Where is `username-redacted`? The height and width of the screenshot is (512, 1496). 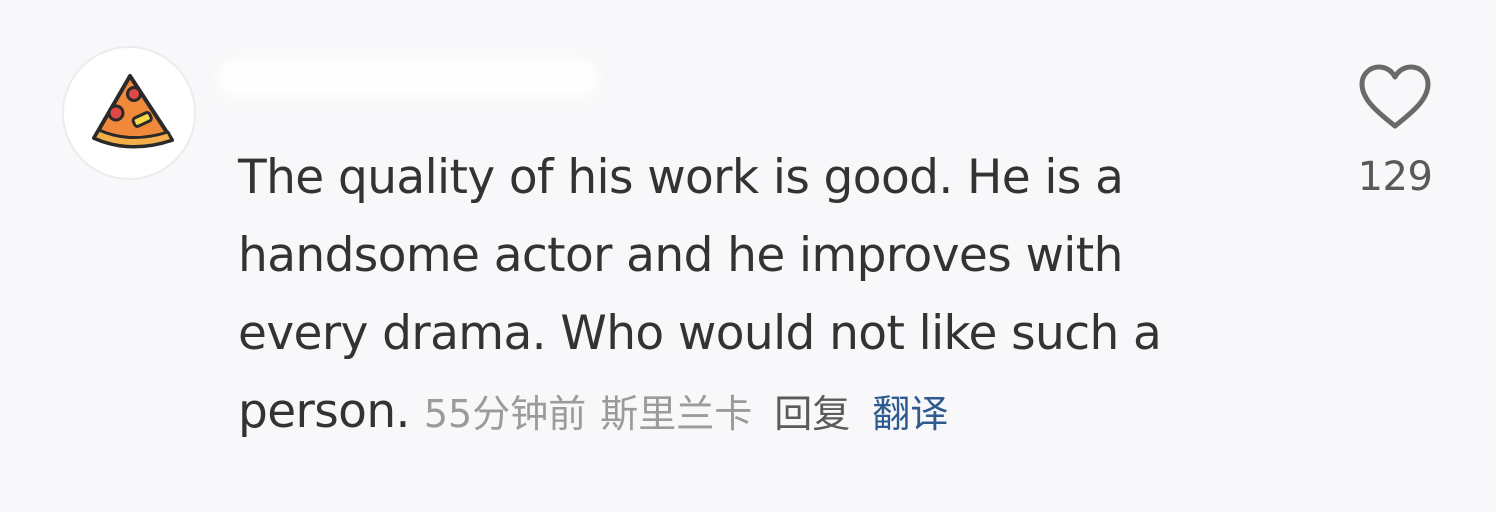 username-redacted is located at coordinates (408, 78).